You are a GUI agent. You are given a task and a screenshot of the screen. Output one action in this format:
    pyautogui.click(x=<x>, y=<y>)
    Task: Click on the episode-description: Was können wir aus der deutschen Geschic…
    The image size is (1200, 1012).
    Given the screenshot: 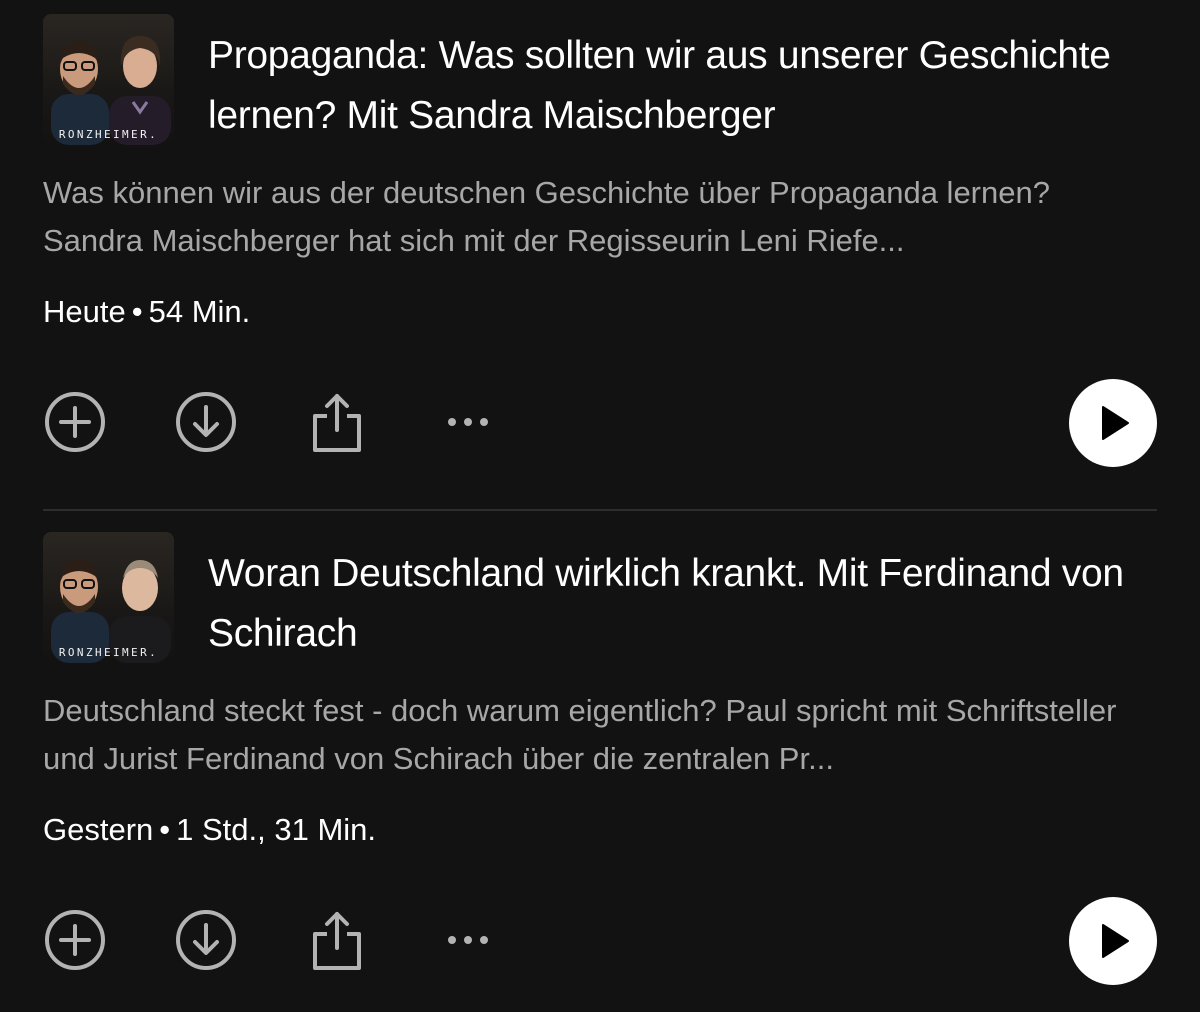 What is the action you would take?
    pyautogui.click(x=600, y=217)
    